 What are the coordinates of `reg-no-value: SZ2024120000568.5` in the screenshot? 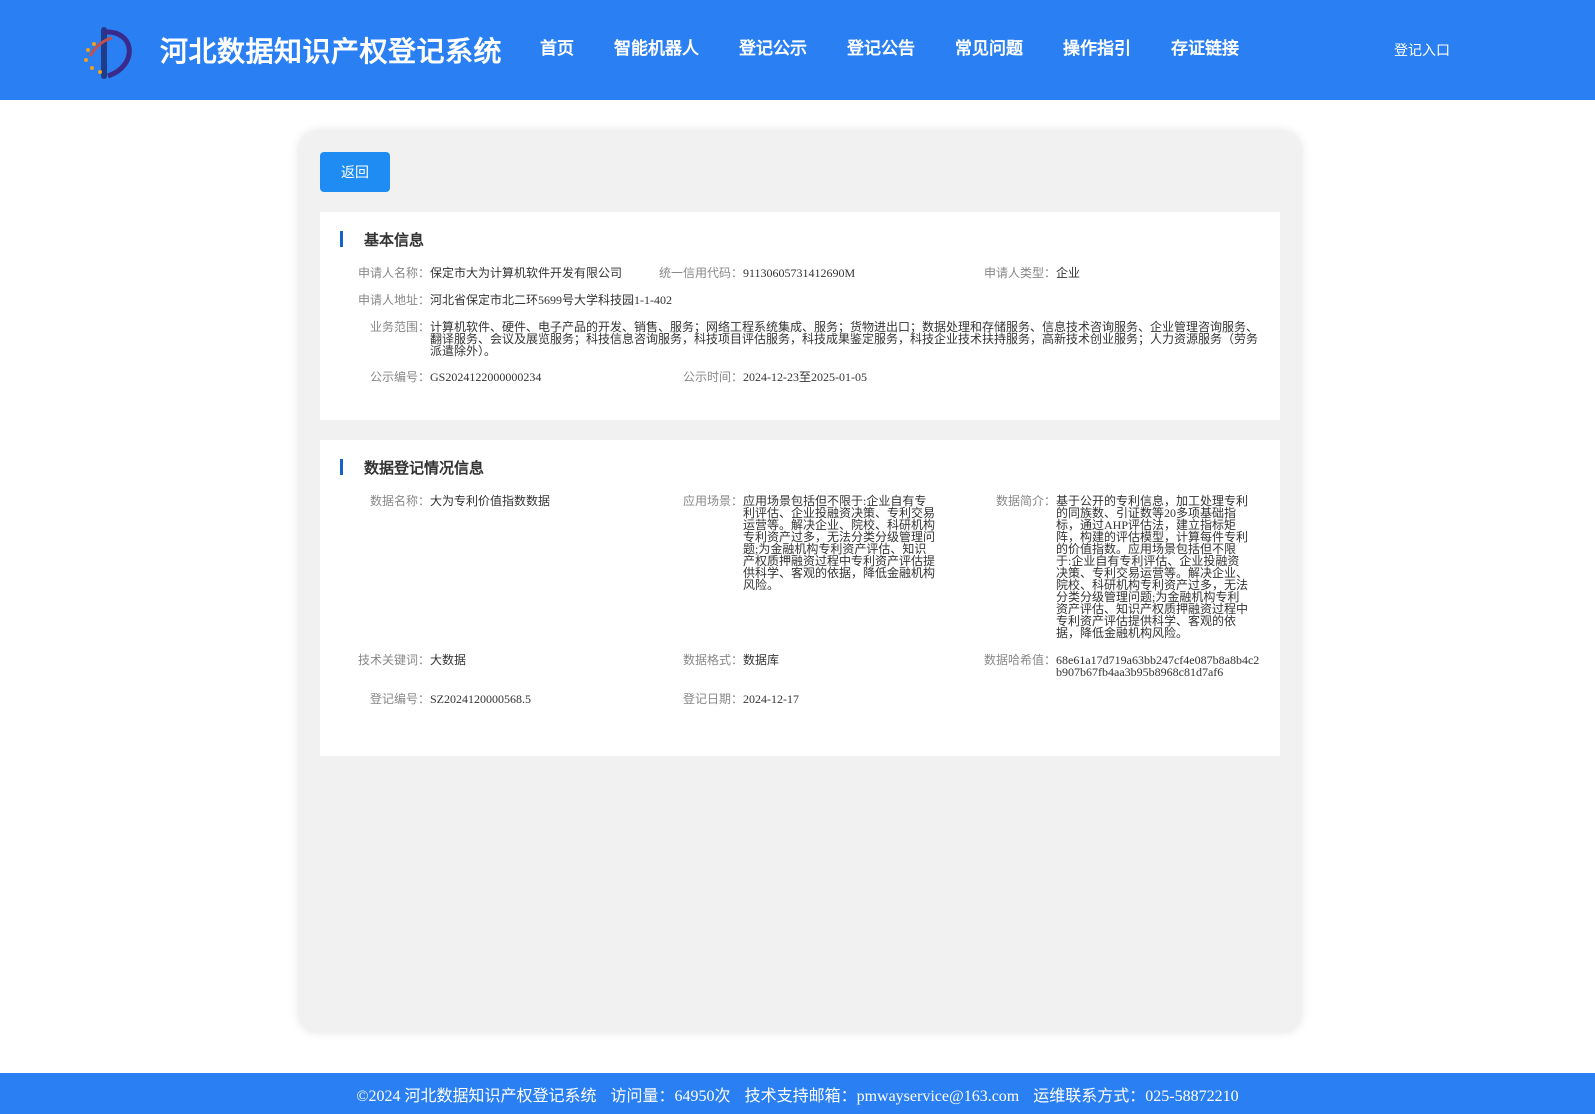 It's located at (481, 699).